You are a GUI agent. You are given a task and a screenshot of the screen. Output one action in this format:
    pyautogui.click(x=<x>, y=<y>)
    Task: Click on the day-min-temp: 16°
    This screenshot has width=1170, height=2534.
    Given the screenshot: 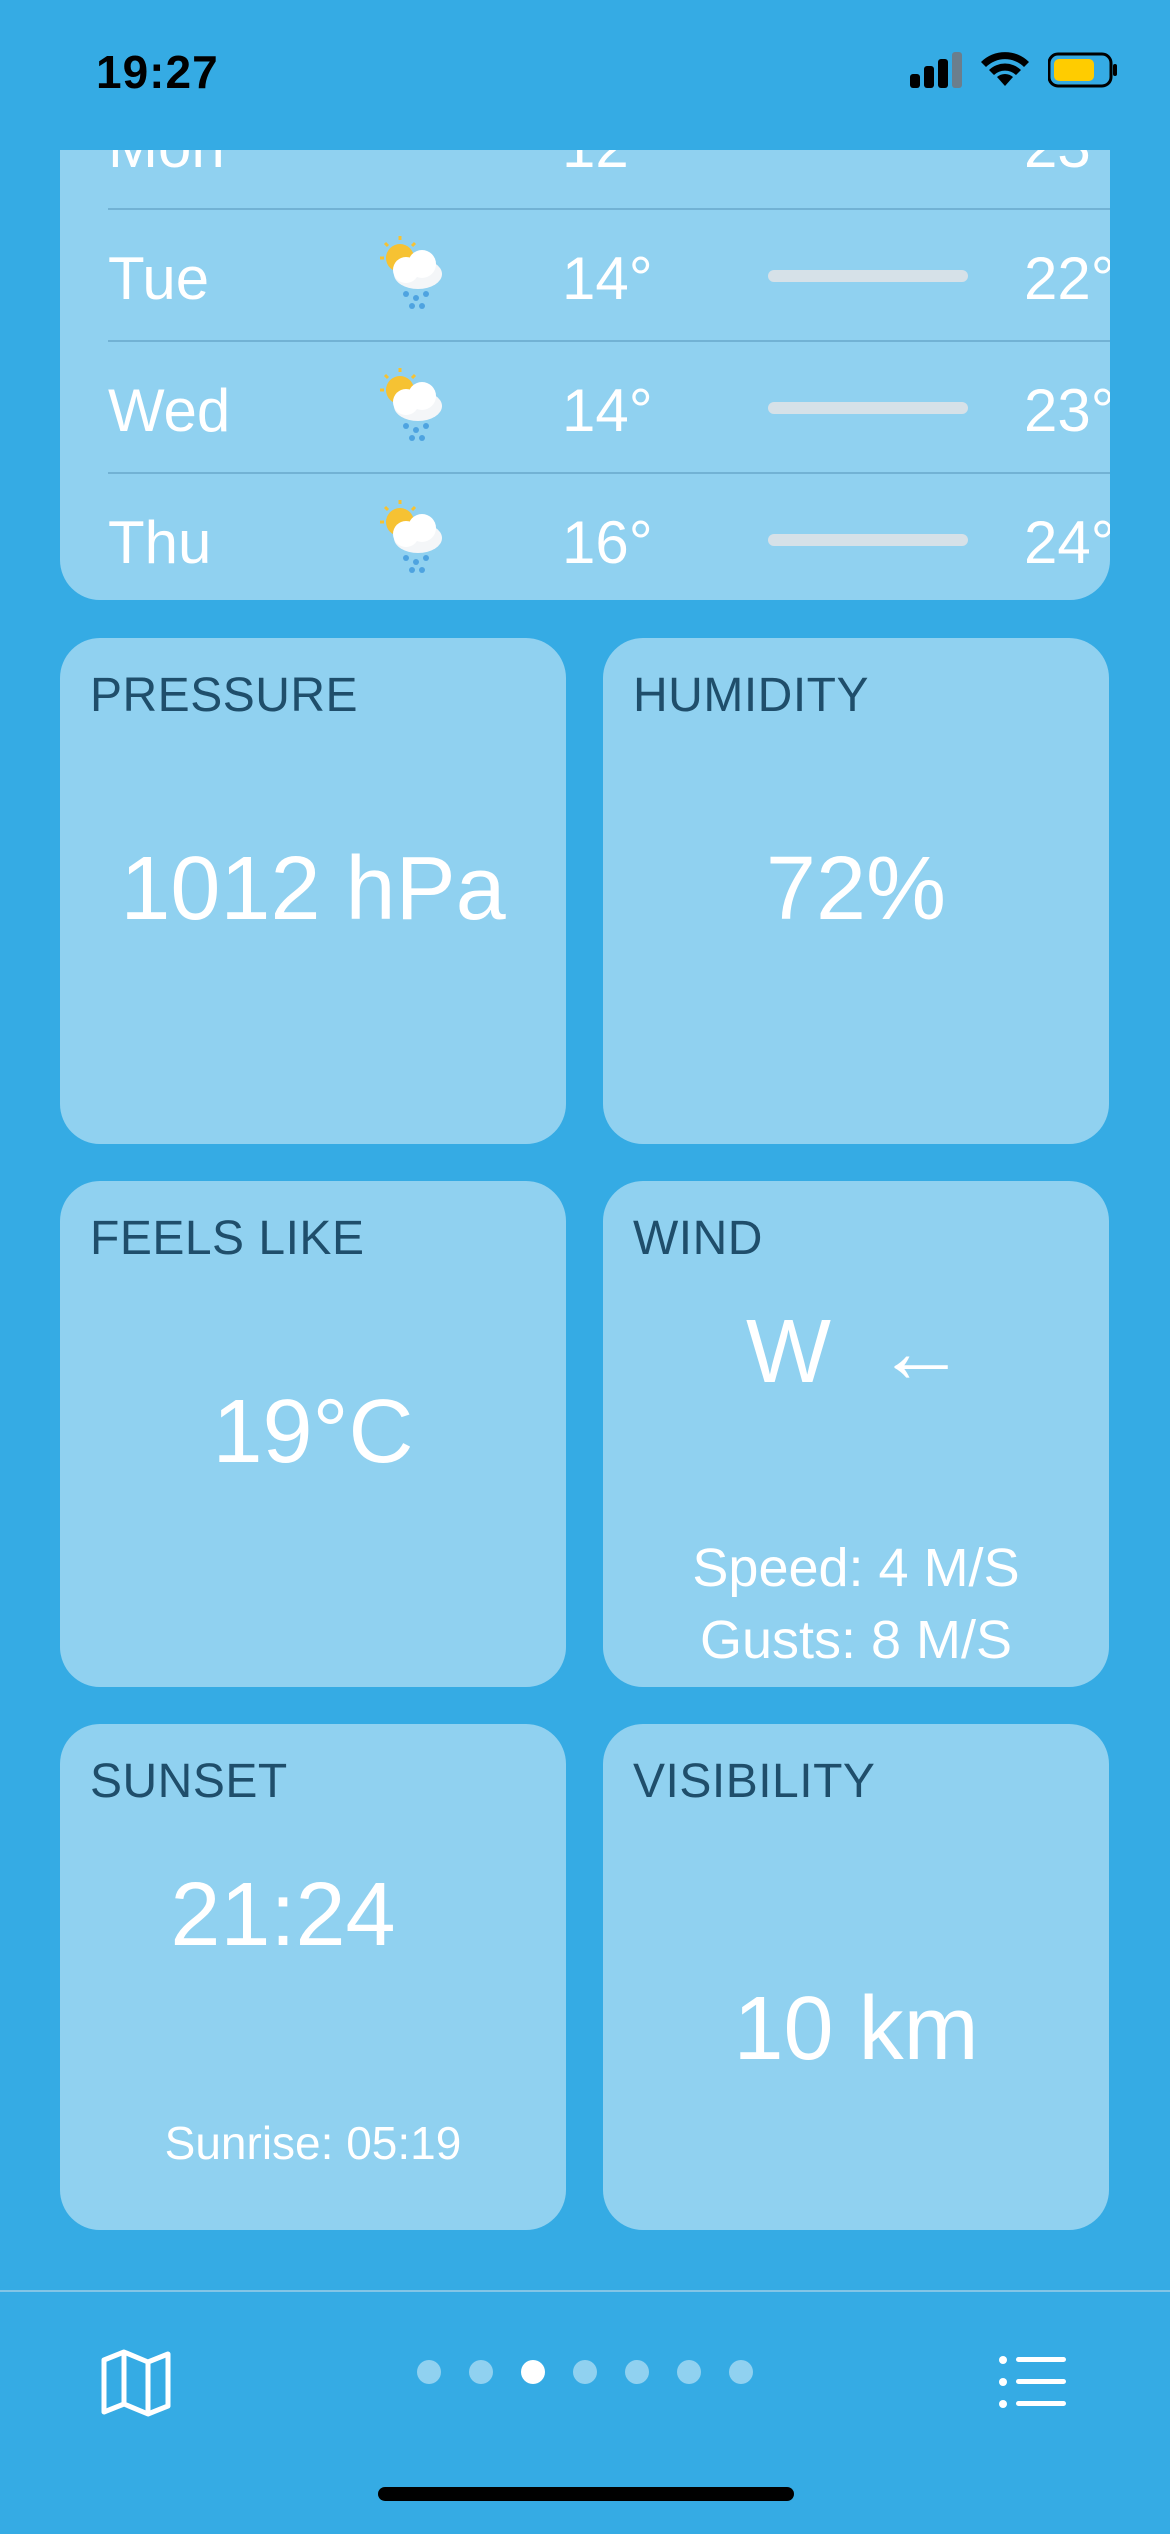 What is the action you would take?
    pyautogui.click(x=607, y=542)
    